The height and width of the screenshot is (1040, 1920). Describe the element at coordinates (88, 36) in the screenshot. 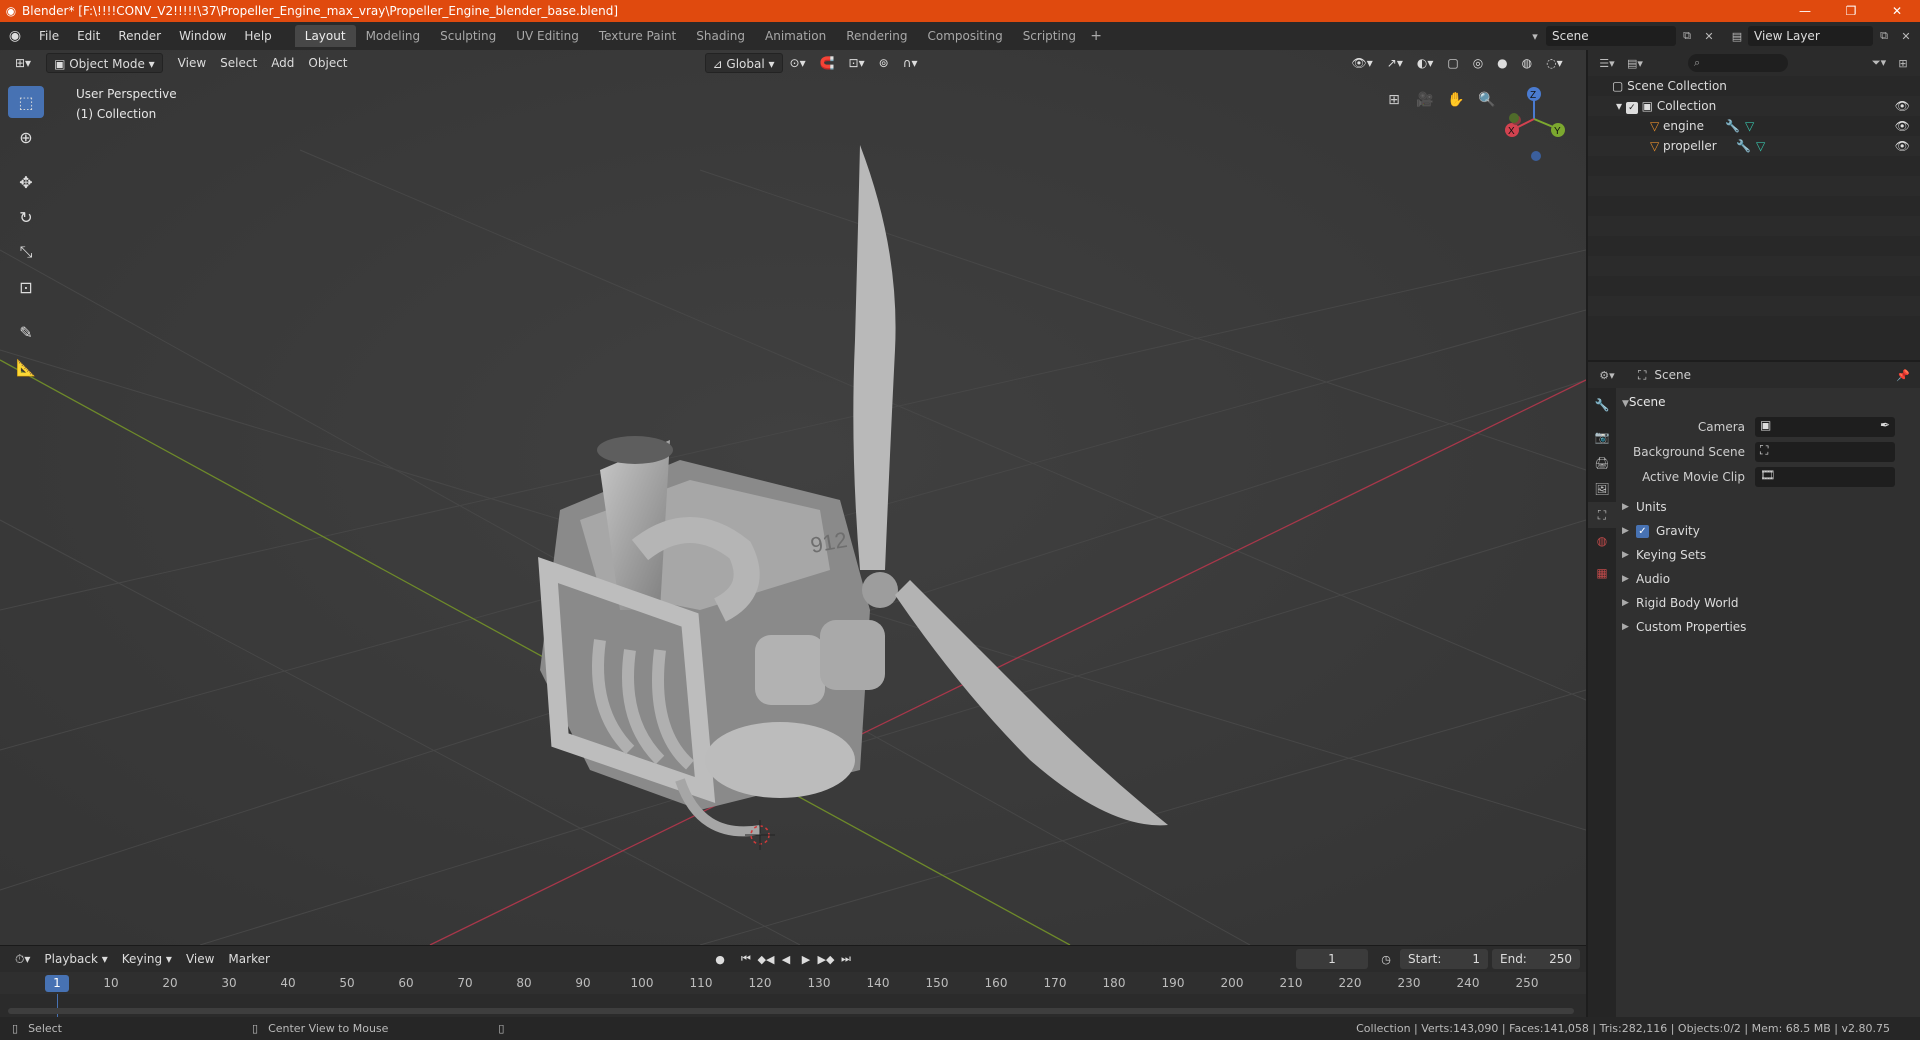

I see `menu-edit: Edit` at that location.